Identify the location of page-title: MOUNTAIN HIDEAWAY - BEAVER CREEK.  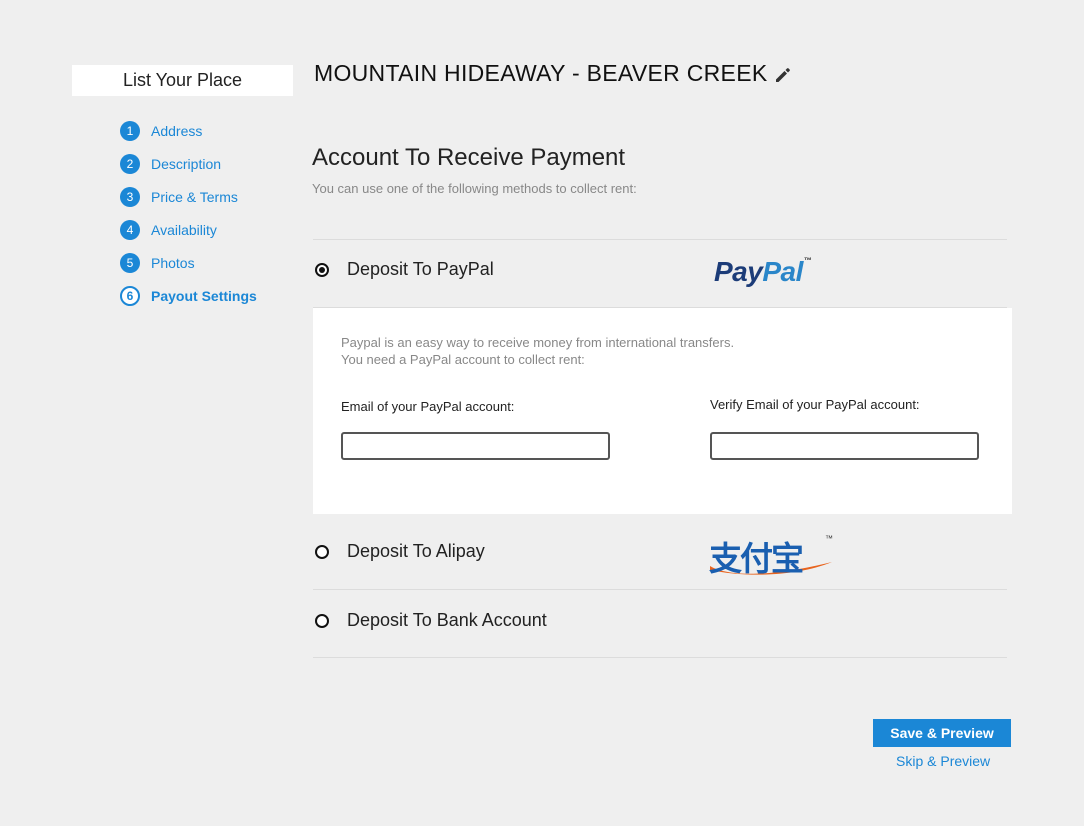
(541, 73).